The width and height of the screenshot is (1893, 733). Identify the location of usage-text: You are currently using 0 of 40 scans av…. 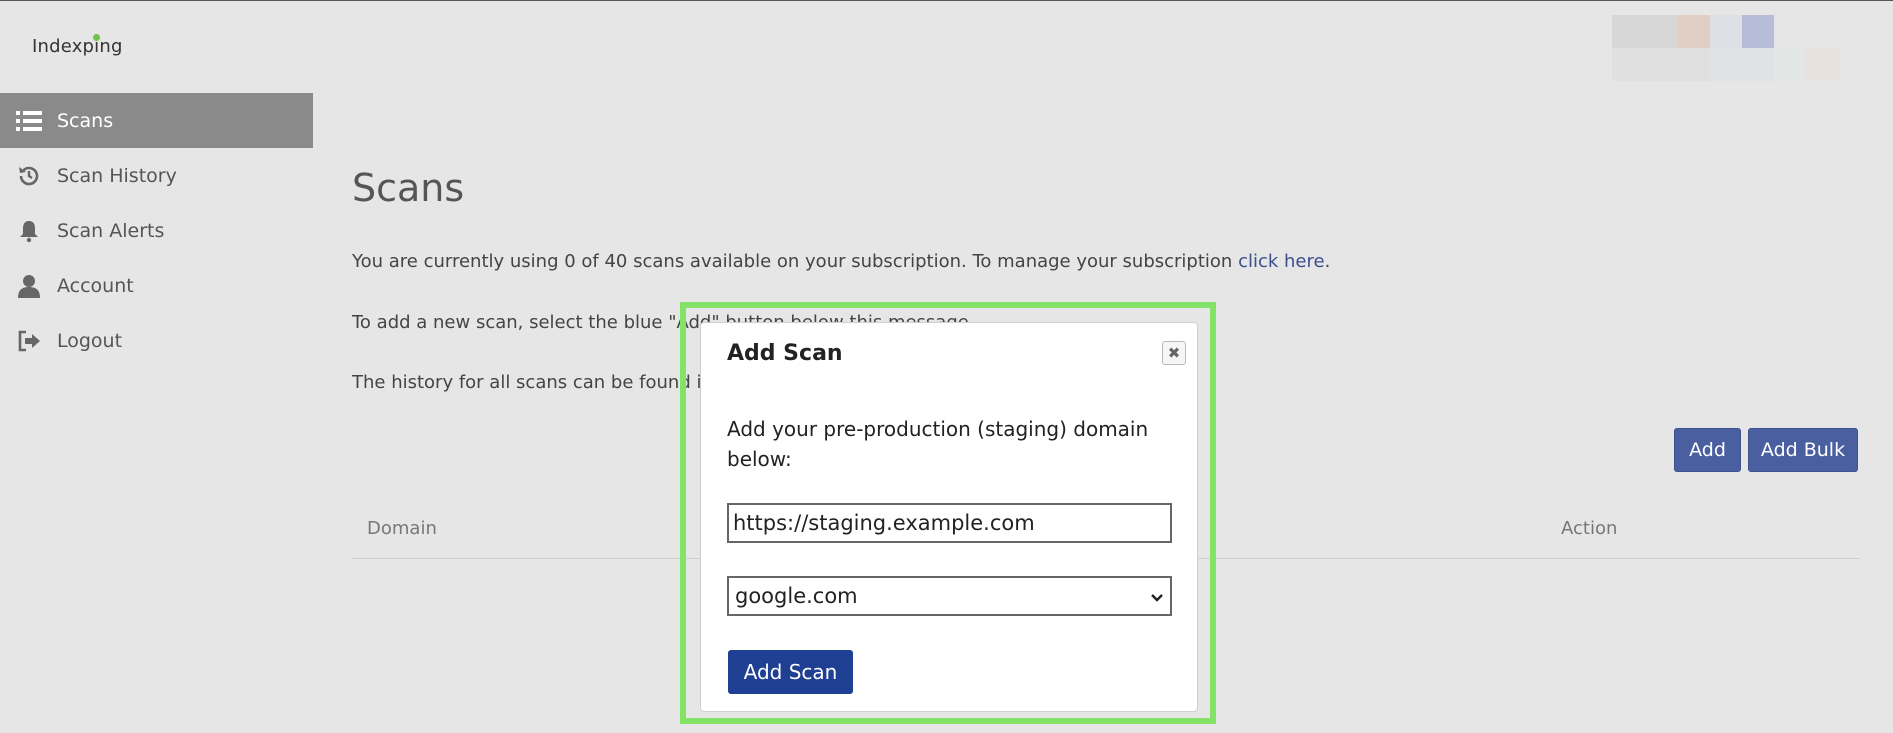
(841, 261).